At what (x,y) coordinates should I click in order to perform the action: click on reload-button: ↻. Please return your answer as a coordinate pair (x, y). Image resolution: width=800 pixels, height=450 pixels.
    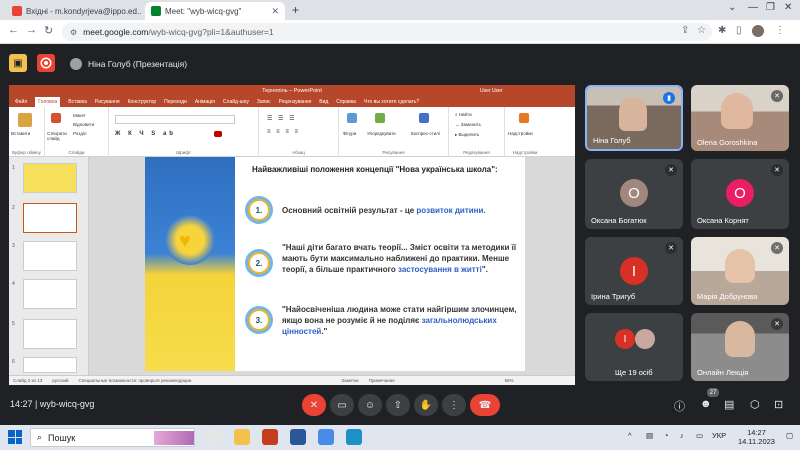
    Looking at the image, I should click on (48, 30).